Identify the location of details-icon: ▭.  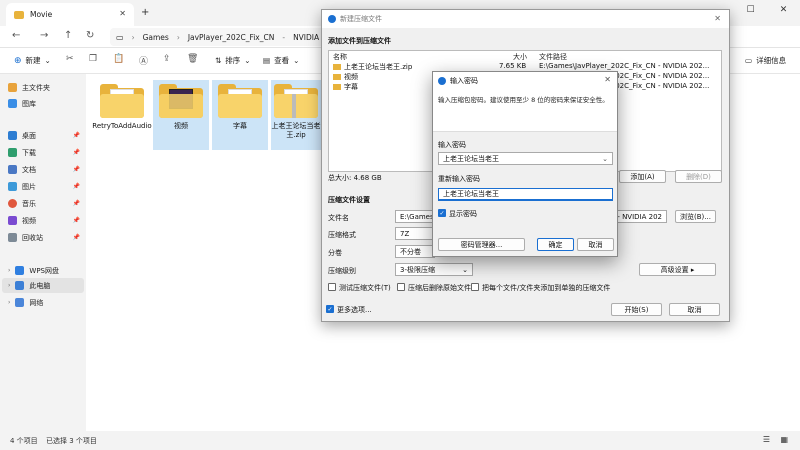
(749, 60).